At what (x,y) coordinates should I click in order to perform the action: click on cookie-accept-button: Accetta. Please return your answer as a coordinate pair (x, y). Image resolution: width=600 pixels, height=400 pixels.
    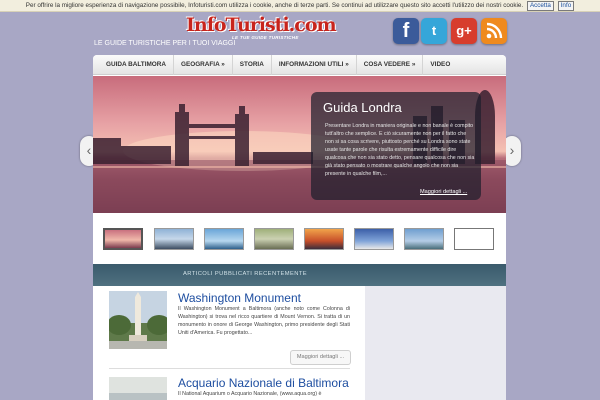
    Looking at the image, I should click on (540, 6).